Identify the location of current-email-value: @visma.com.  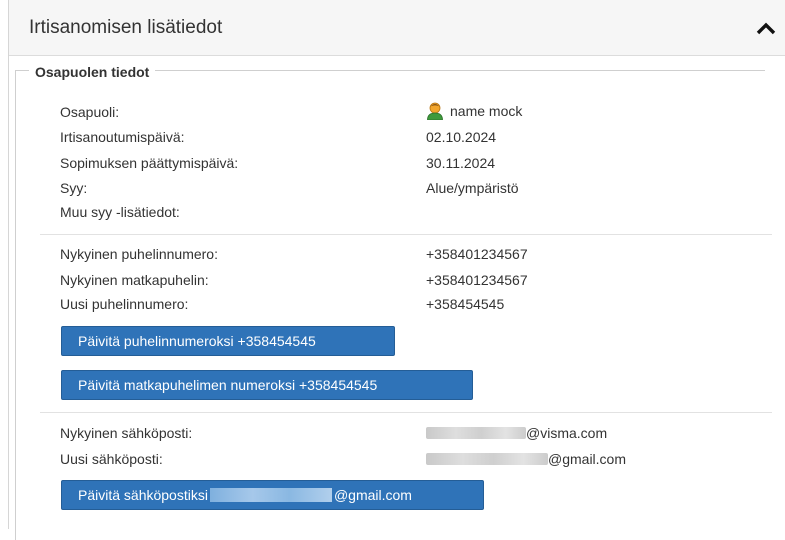
(516, 433).